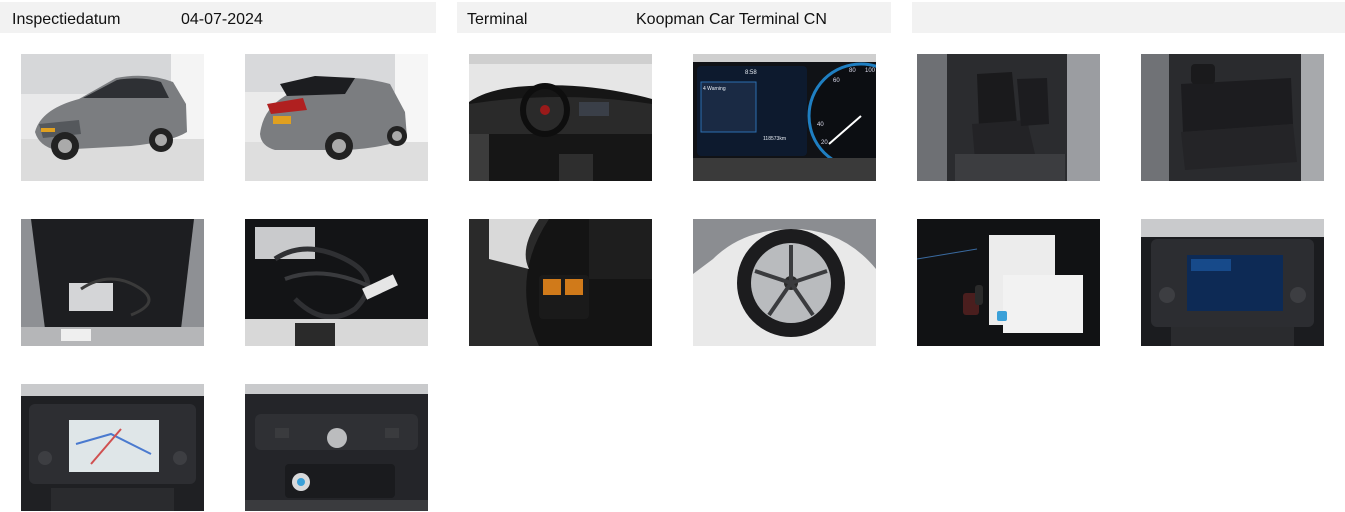 Image resolution: width=1345 pixels, height=512 pixels. I want to click on gauge-tick-20: 20, so click(824, 143).